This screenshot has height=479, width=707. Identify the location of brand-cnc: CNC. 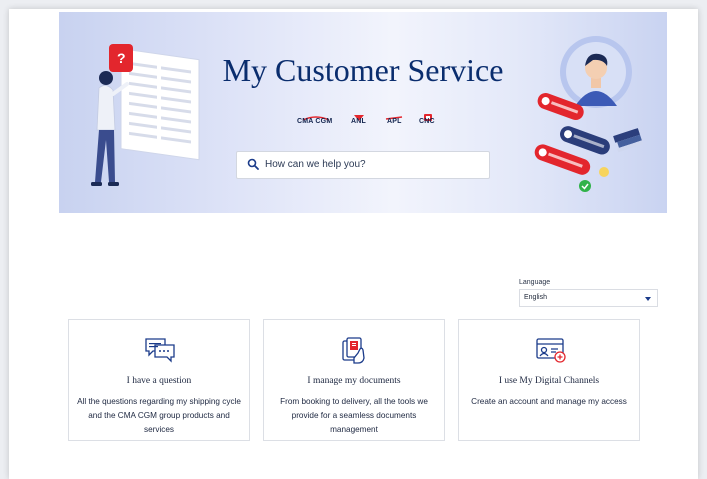
(427, 121).